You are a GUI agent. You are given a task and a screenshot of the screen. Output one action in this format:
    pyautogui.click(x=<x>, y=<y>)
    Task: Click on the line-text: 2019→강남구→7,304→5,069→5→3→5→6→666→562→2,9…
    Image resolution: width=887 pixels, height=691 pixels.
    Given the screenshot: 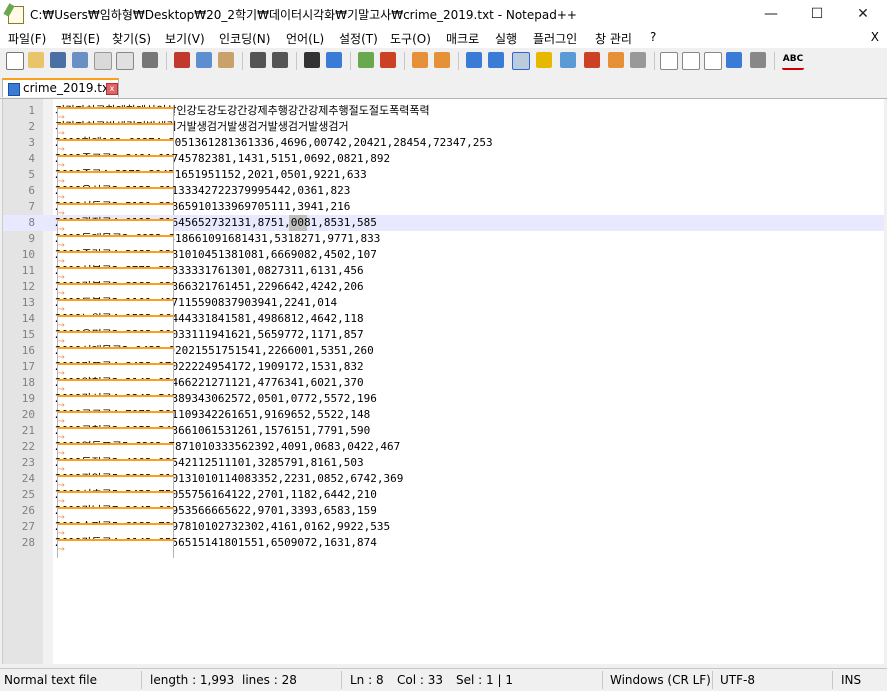 What is the action you would take?
    pyautogui.click(x=216, y=514)
    